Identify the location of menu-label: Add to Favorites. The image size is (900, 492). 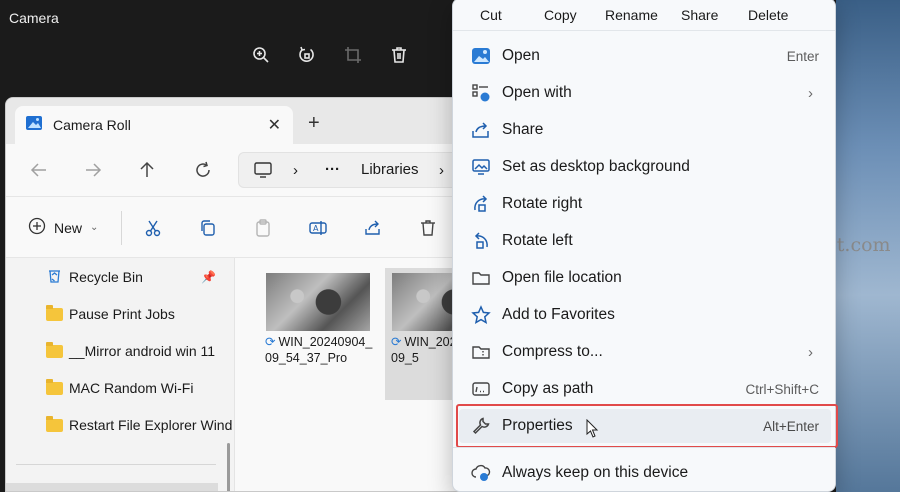
(558, 314).